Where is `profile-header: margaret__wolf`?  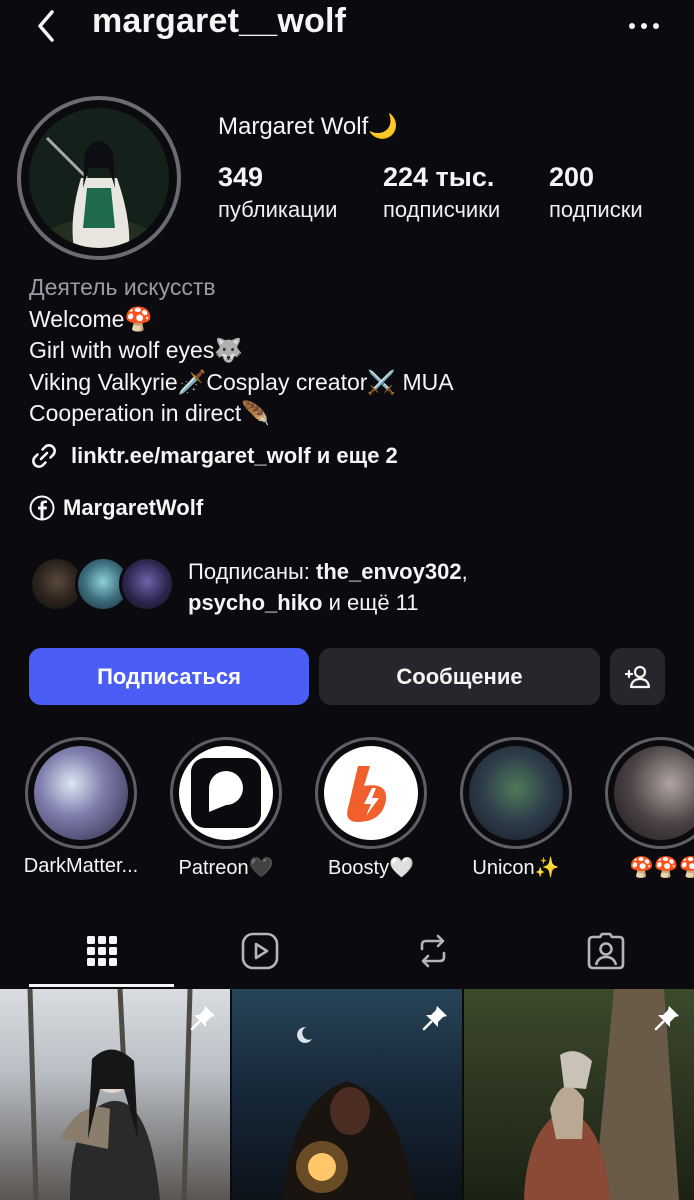 profile-header: margaret__wolf is located at coordinates (347, 28).